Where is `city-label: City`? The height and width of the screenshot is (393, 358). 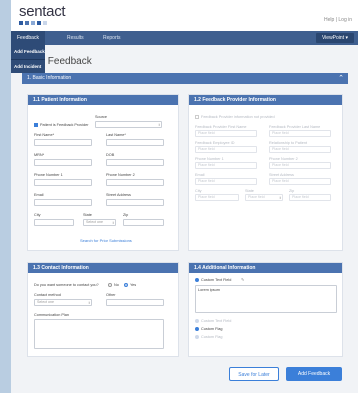
city-label: City is located at coordinates (37, 215).